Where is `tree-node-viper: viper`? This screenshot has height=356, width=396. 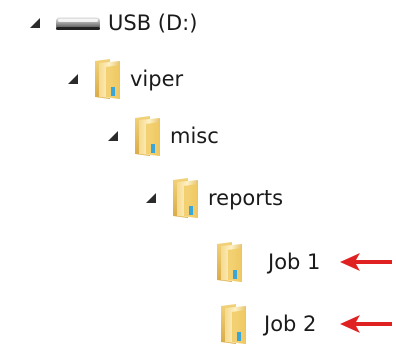
tree-node-viper: viper is located at coordinates (124, 79).